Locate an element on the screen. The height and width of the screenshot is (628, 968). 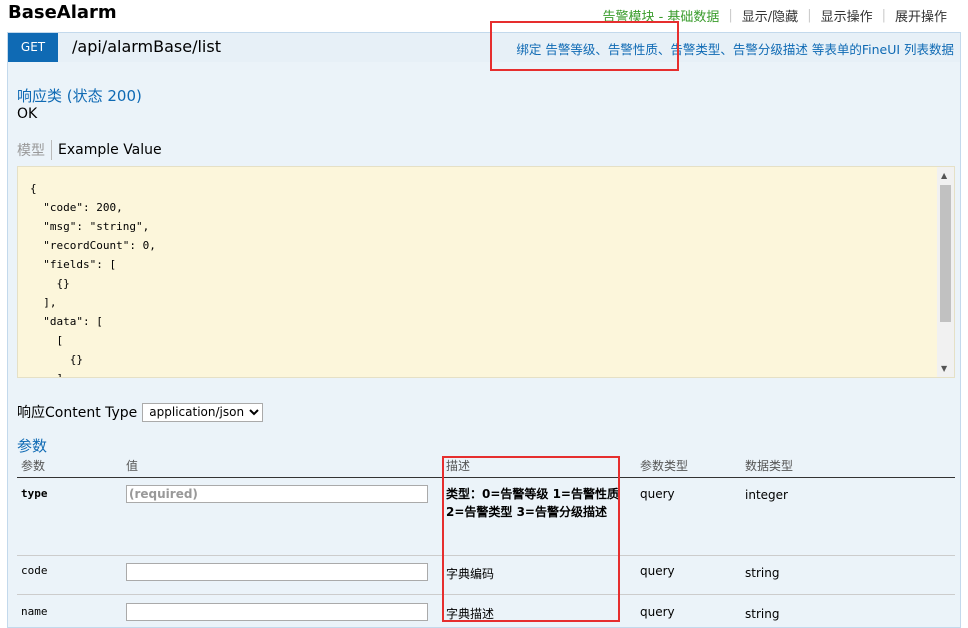
header-value: 值 is located at coordinates (132, 466).